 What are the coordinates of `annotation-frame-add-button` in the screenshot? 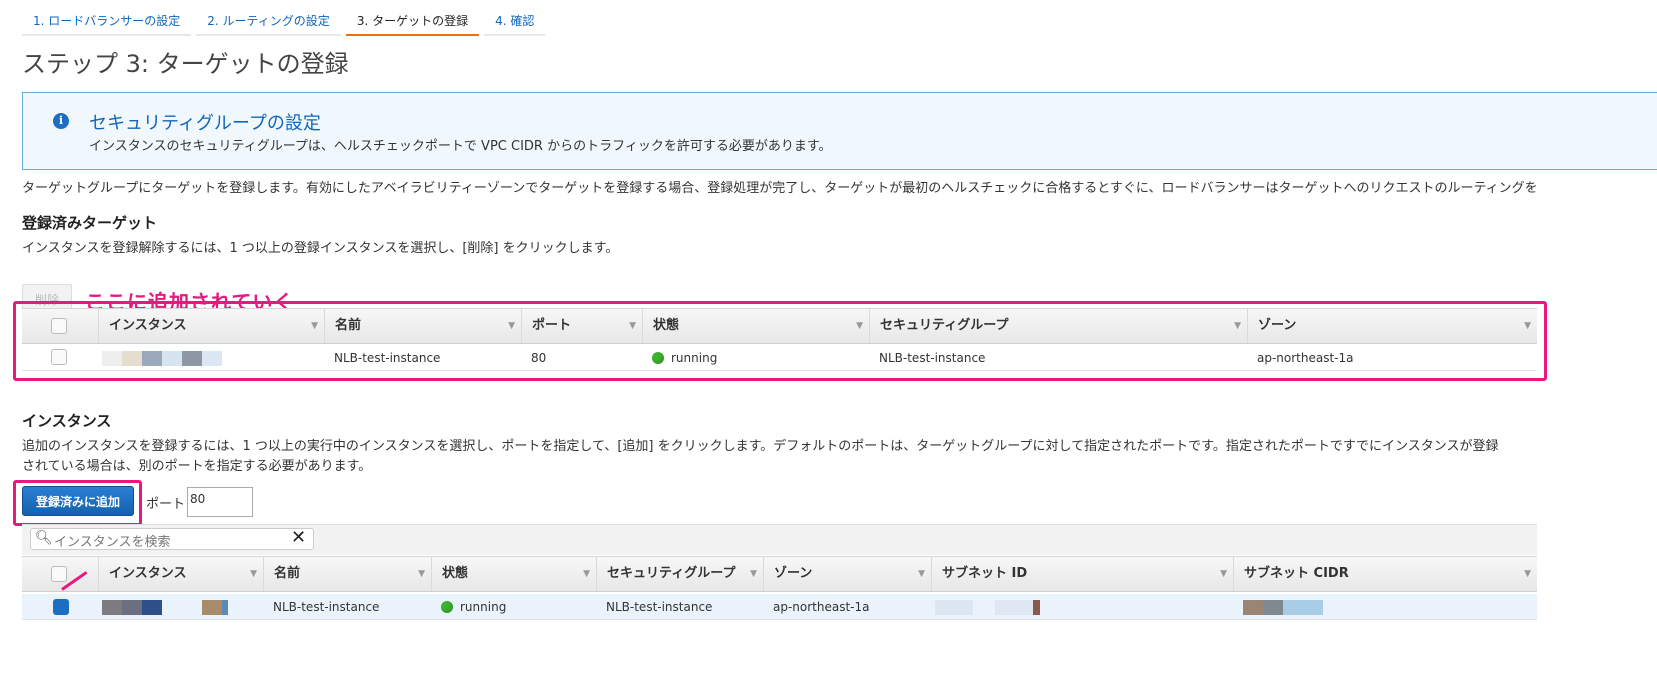 It's located at (77, 503).